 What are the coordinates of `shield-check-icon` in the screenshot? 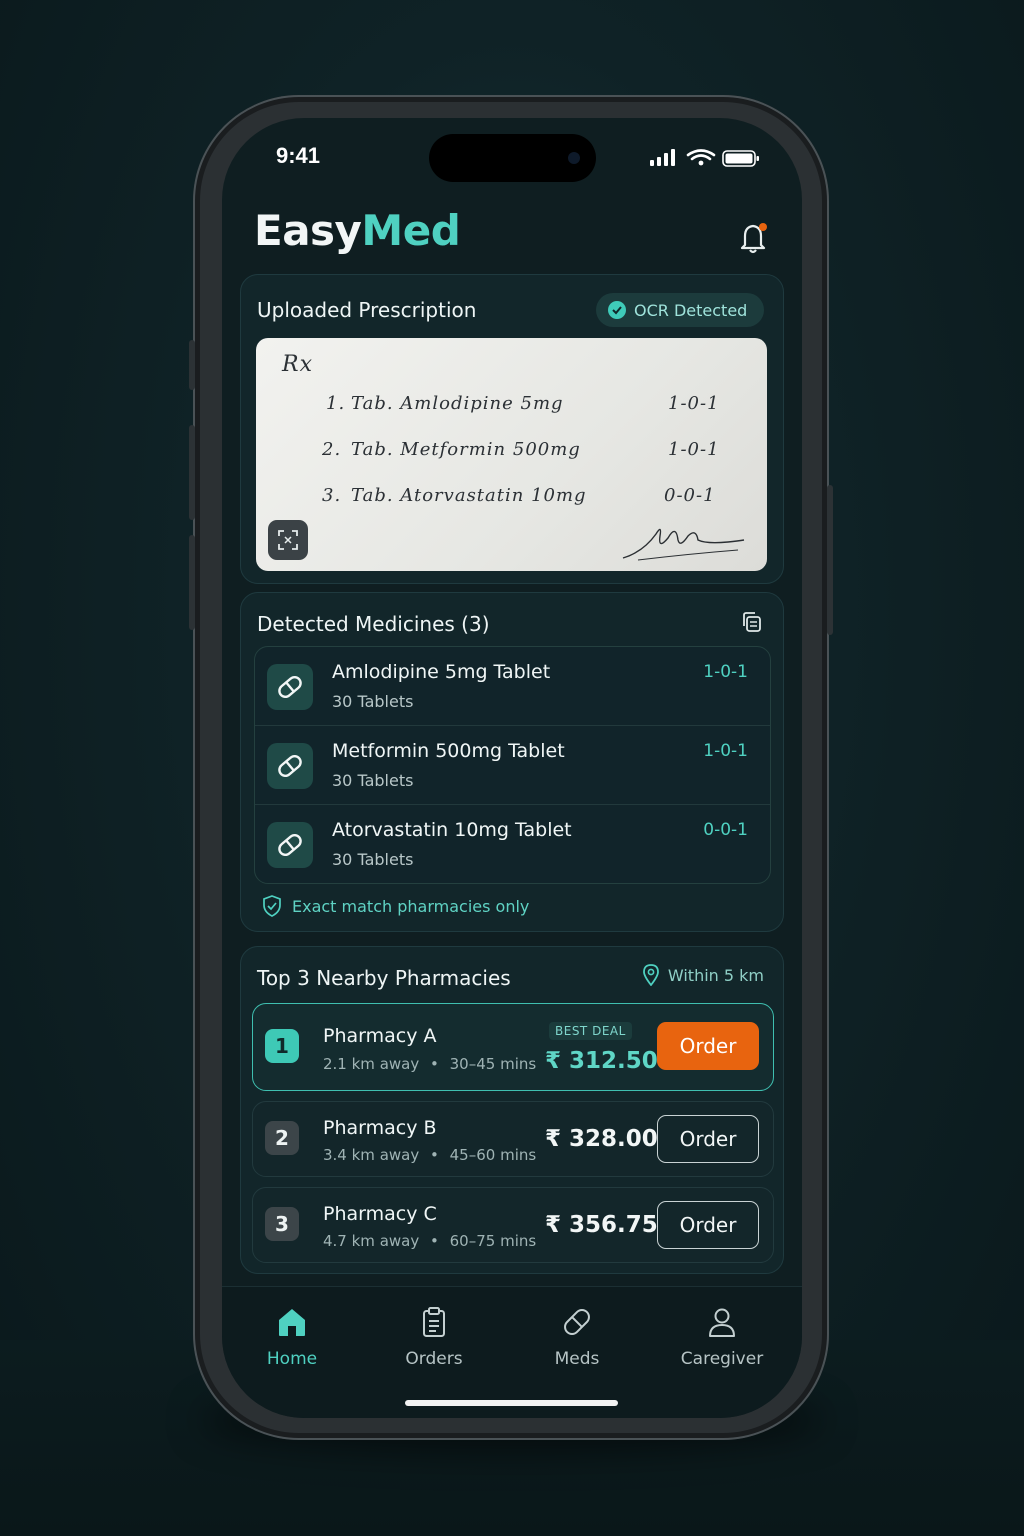 It's located at (272, 906).